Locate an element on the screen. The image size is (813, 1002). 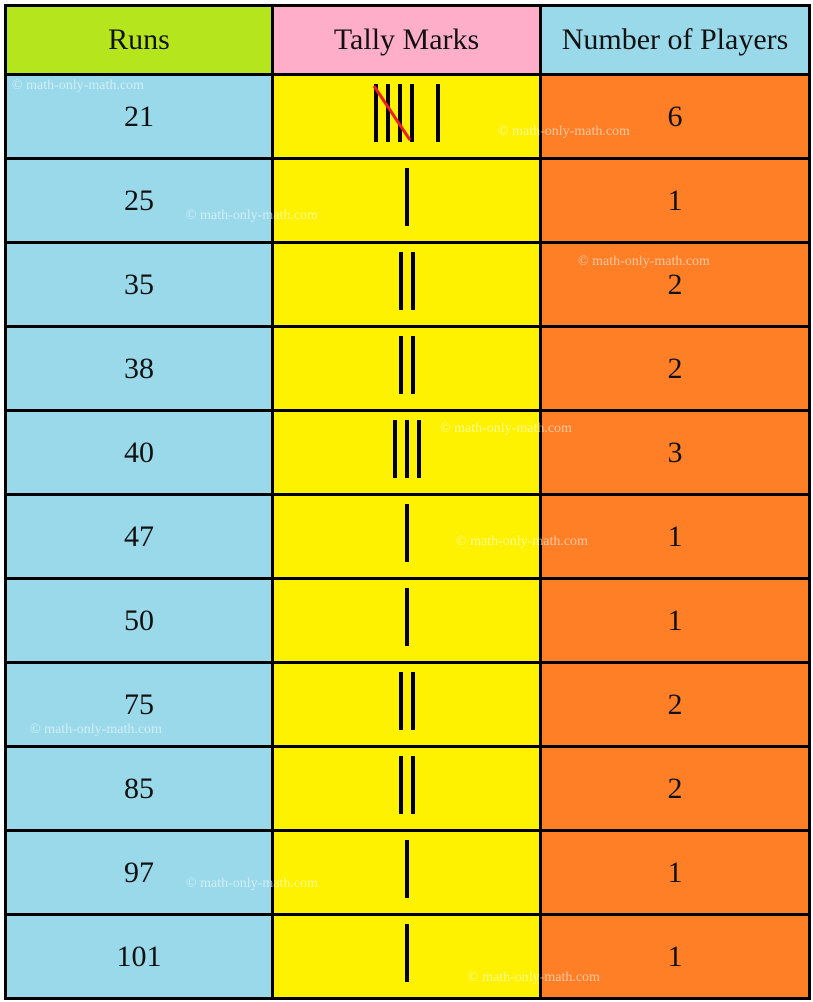
tally-slash is located at coordinates (391, 112).